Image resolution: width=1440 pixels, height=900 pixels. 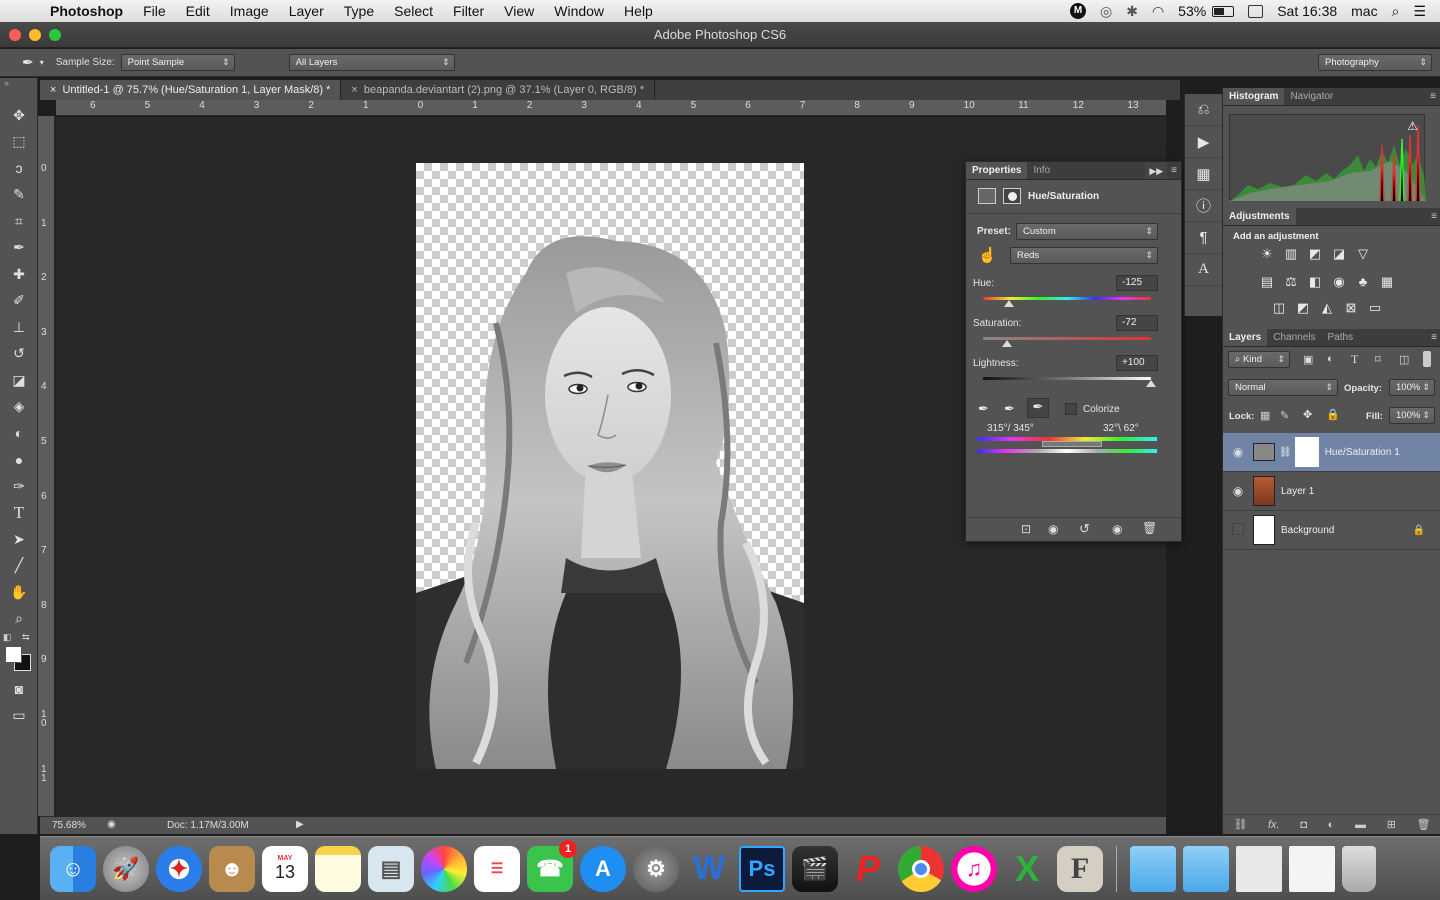 What do you see at coordinates (69, 825) in the screenshot?
I see `zoom-level: 75.68%` at bounding box center [69, 825].